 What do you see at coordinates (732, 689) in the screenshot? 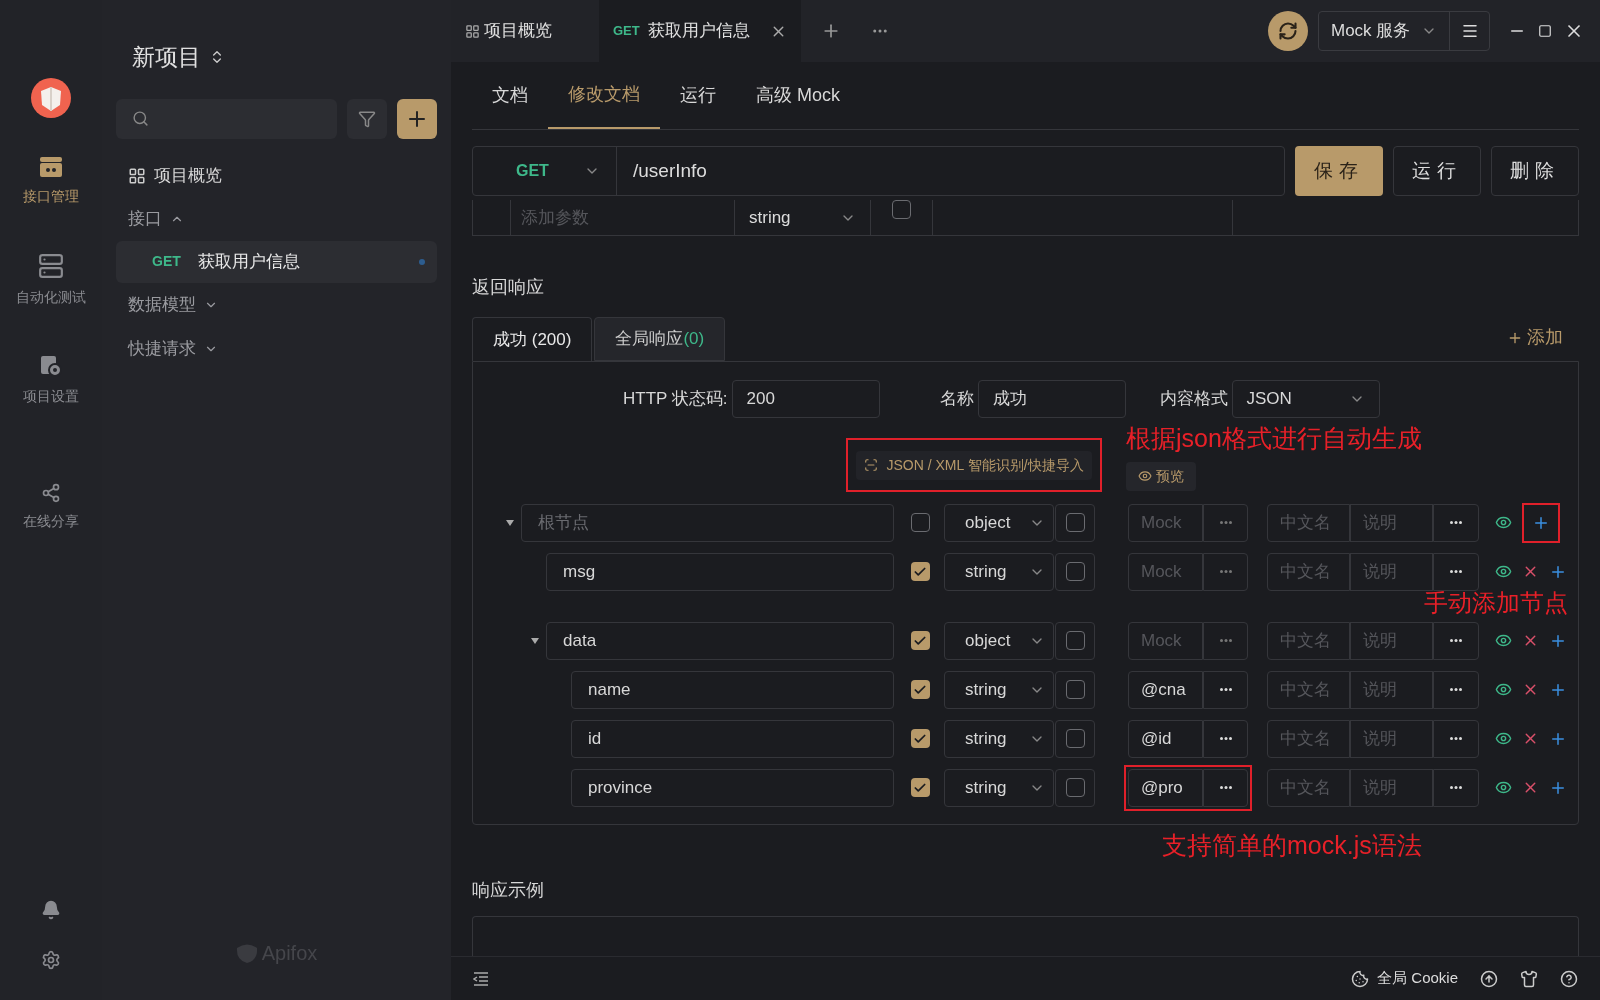
I see `field-name-input: name` at bounding box center [732, 689].